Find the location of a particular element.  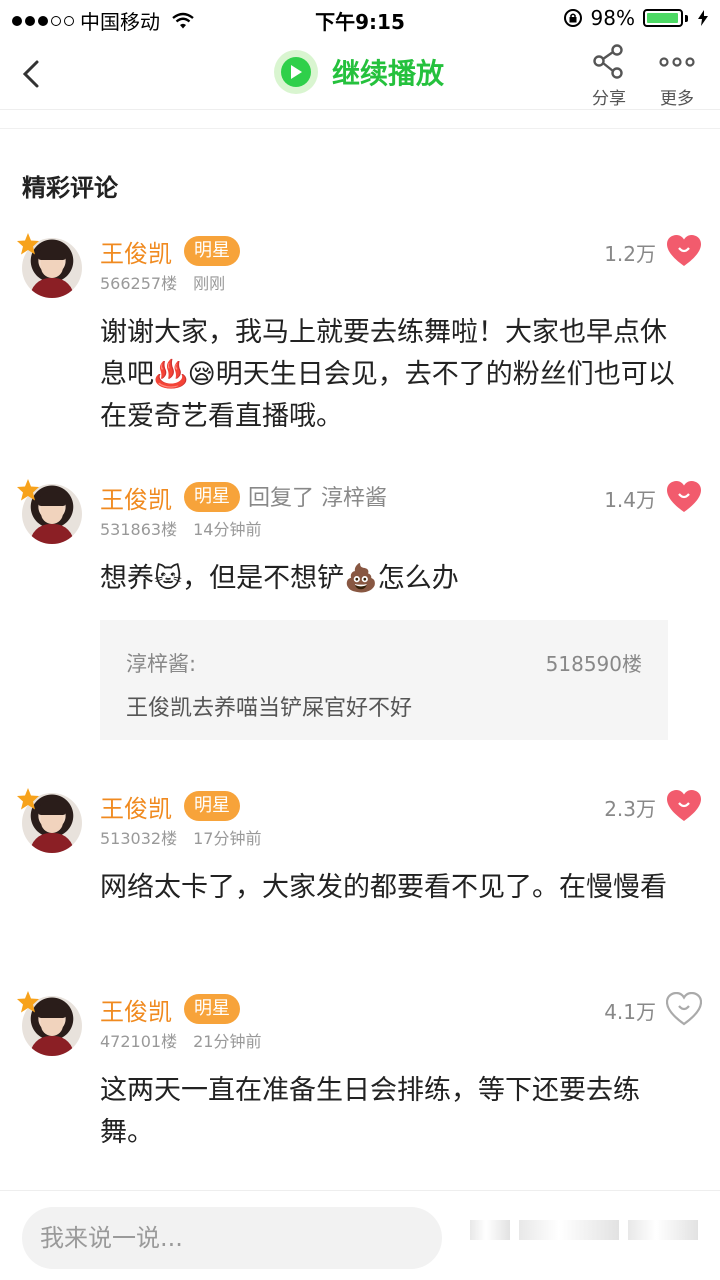

comment-time: 21分钟前 is located at coordinates (227, 1041).